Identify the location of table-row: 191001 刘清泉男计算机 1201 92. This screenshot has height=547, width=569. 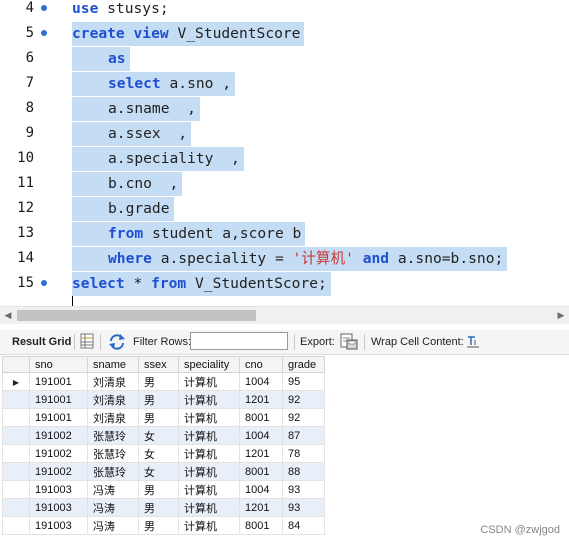
(163, 399).